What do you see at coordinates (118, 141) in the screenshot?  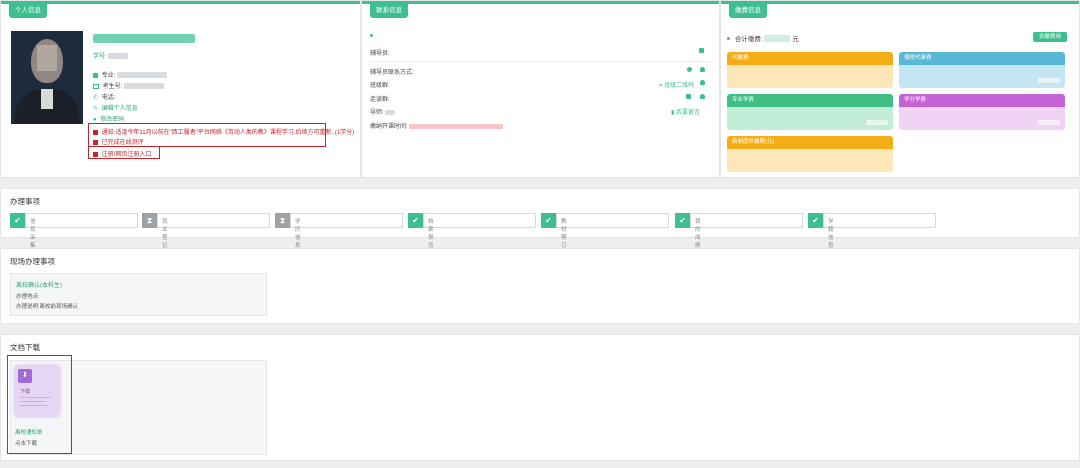 I see `exam-check-row: 已完成在线测评` at bounding box center [118, 141].